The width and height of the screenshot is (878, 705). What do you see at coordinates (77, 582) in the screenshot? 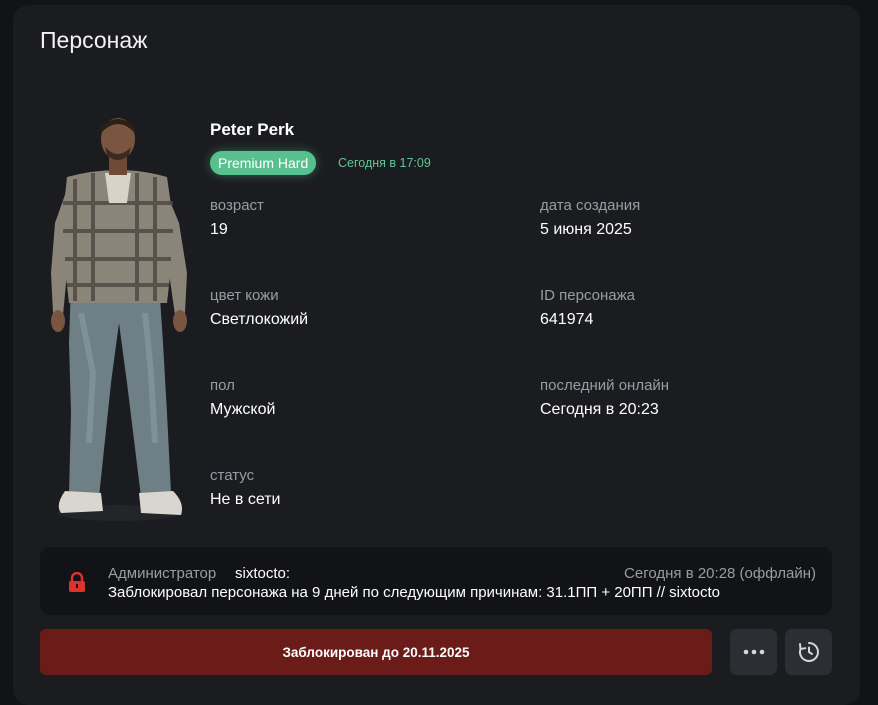
I see `lock-icon` at bounding box center [77, 582].